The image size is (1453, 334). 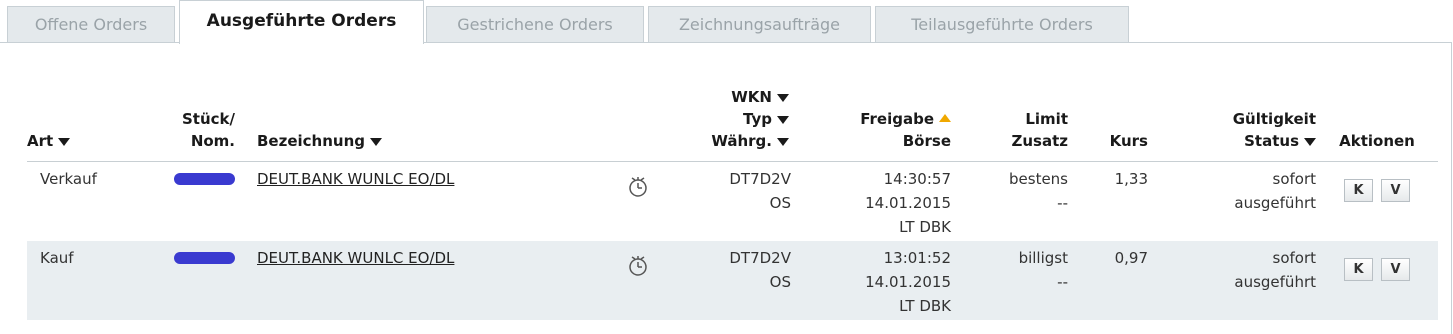 I want to click on cell-freigabe: 14:30:57 14.01.2015 LT DBK, so click(x=871, y=202).